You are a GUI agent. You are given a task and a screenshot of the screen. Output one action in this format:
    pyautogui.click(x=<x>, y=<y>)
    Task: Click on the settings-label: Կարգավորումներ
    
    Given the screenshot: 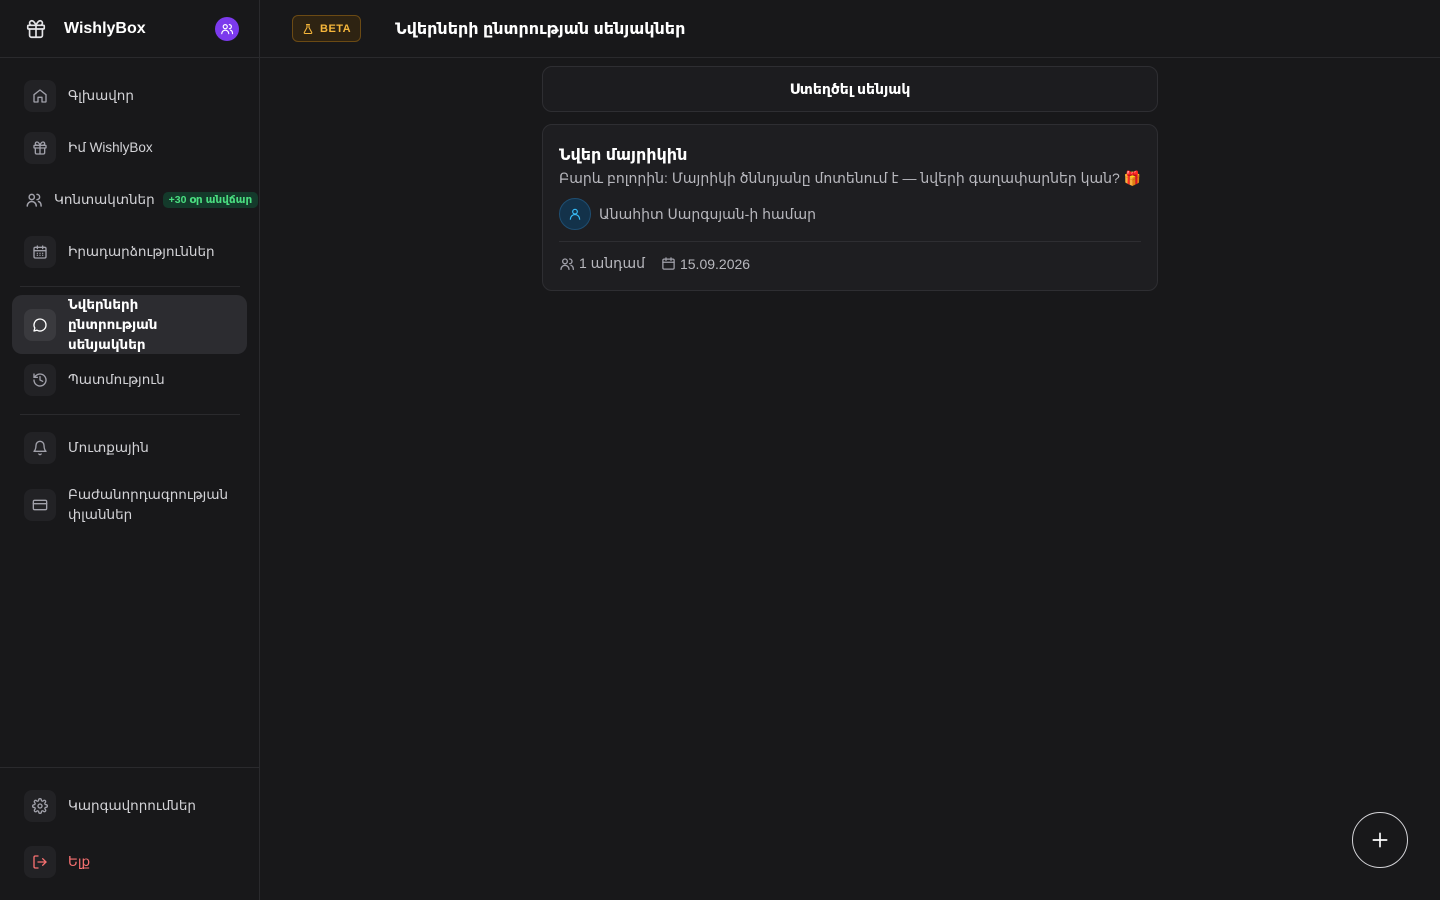 What is the action you would take?
    pyautogui.click(x=132, y=805)
    